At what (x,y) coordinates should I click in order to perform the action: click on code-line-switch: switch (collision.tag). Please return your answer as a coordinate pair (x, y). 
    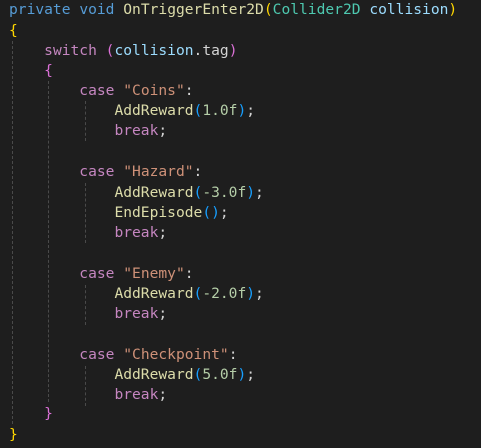
    Looking at the image, I should click on (123, 51).